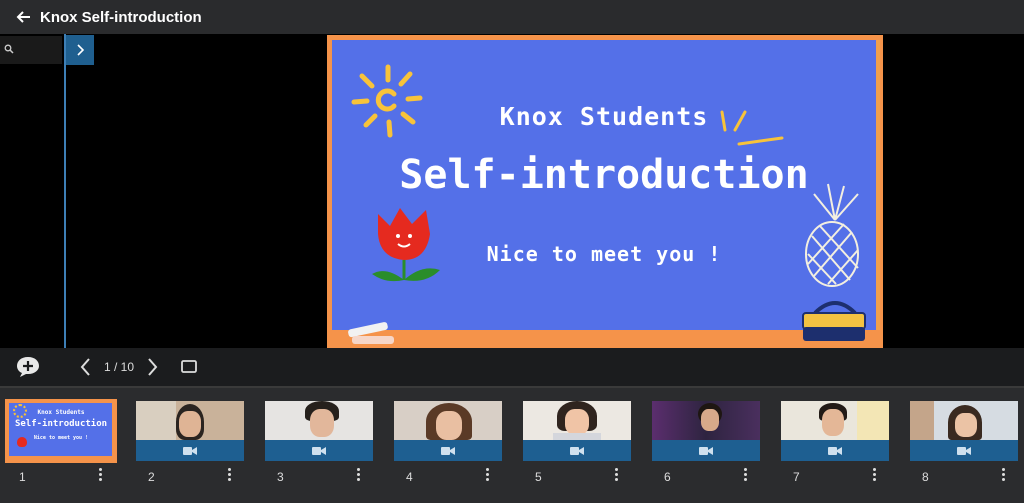 Image resolution: width=1024 pixels, height=503 pixels. I want to click on next-page-button, so click(152, 367).